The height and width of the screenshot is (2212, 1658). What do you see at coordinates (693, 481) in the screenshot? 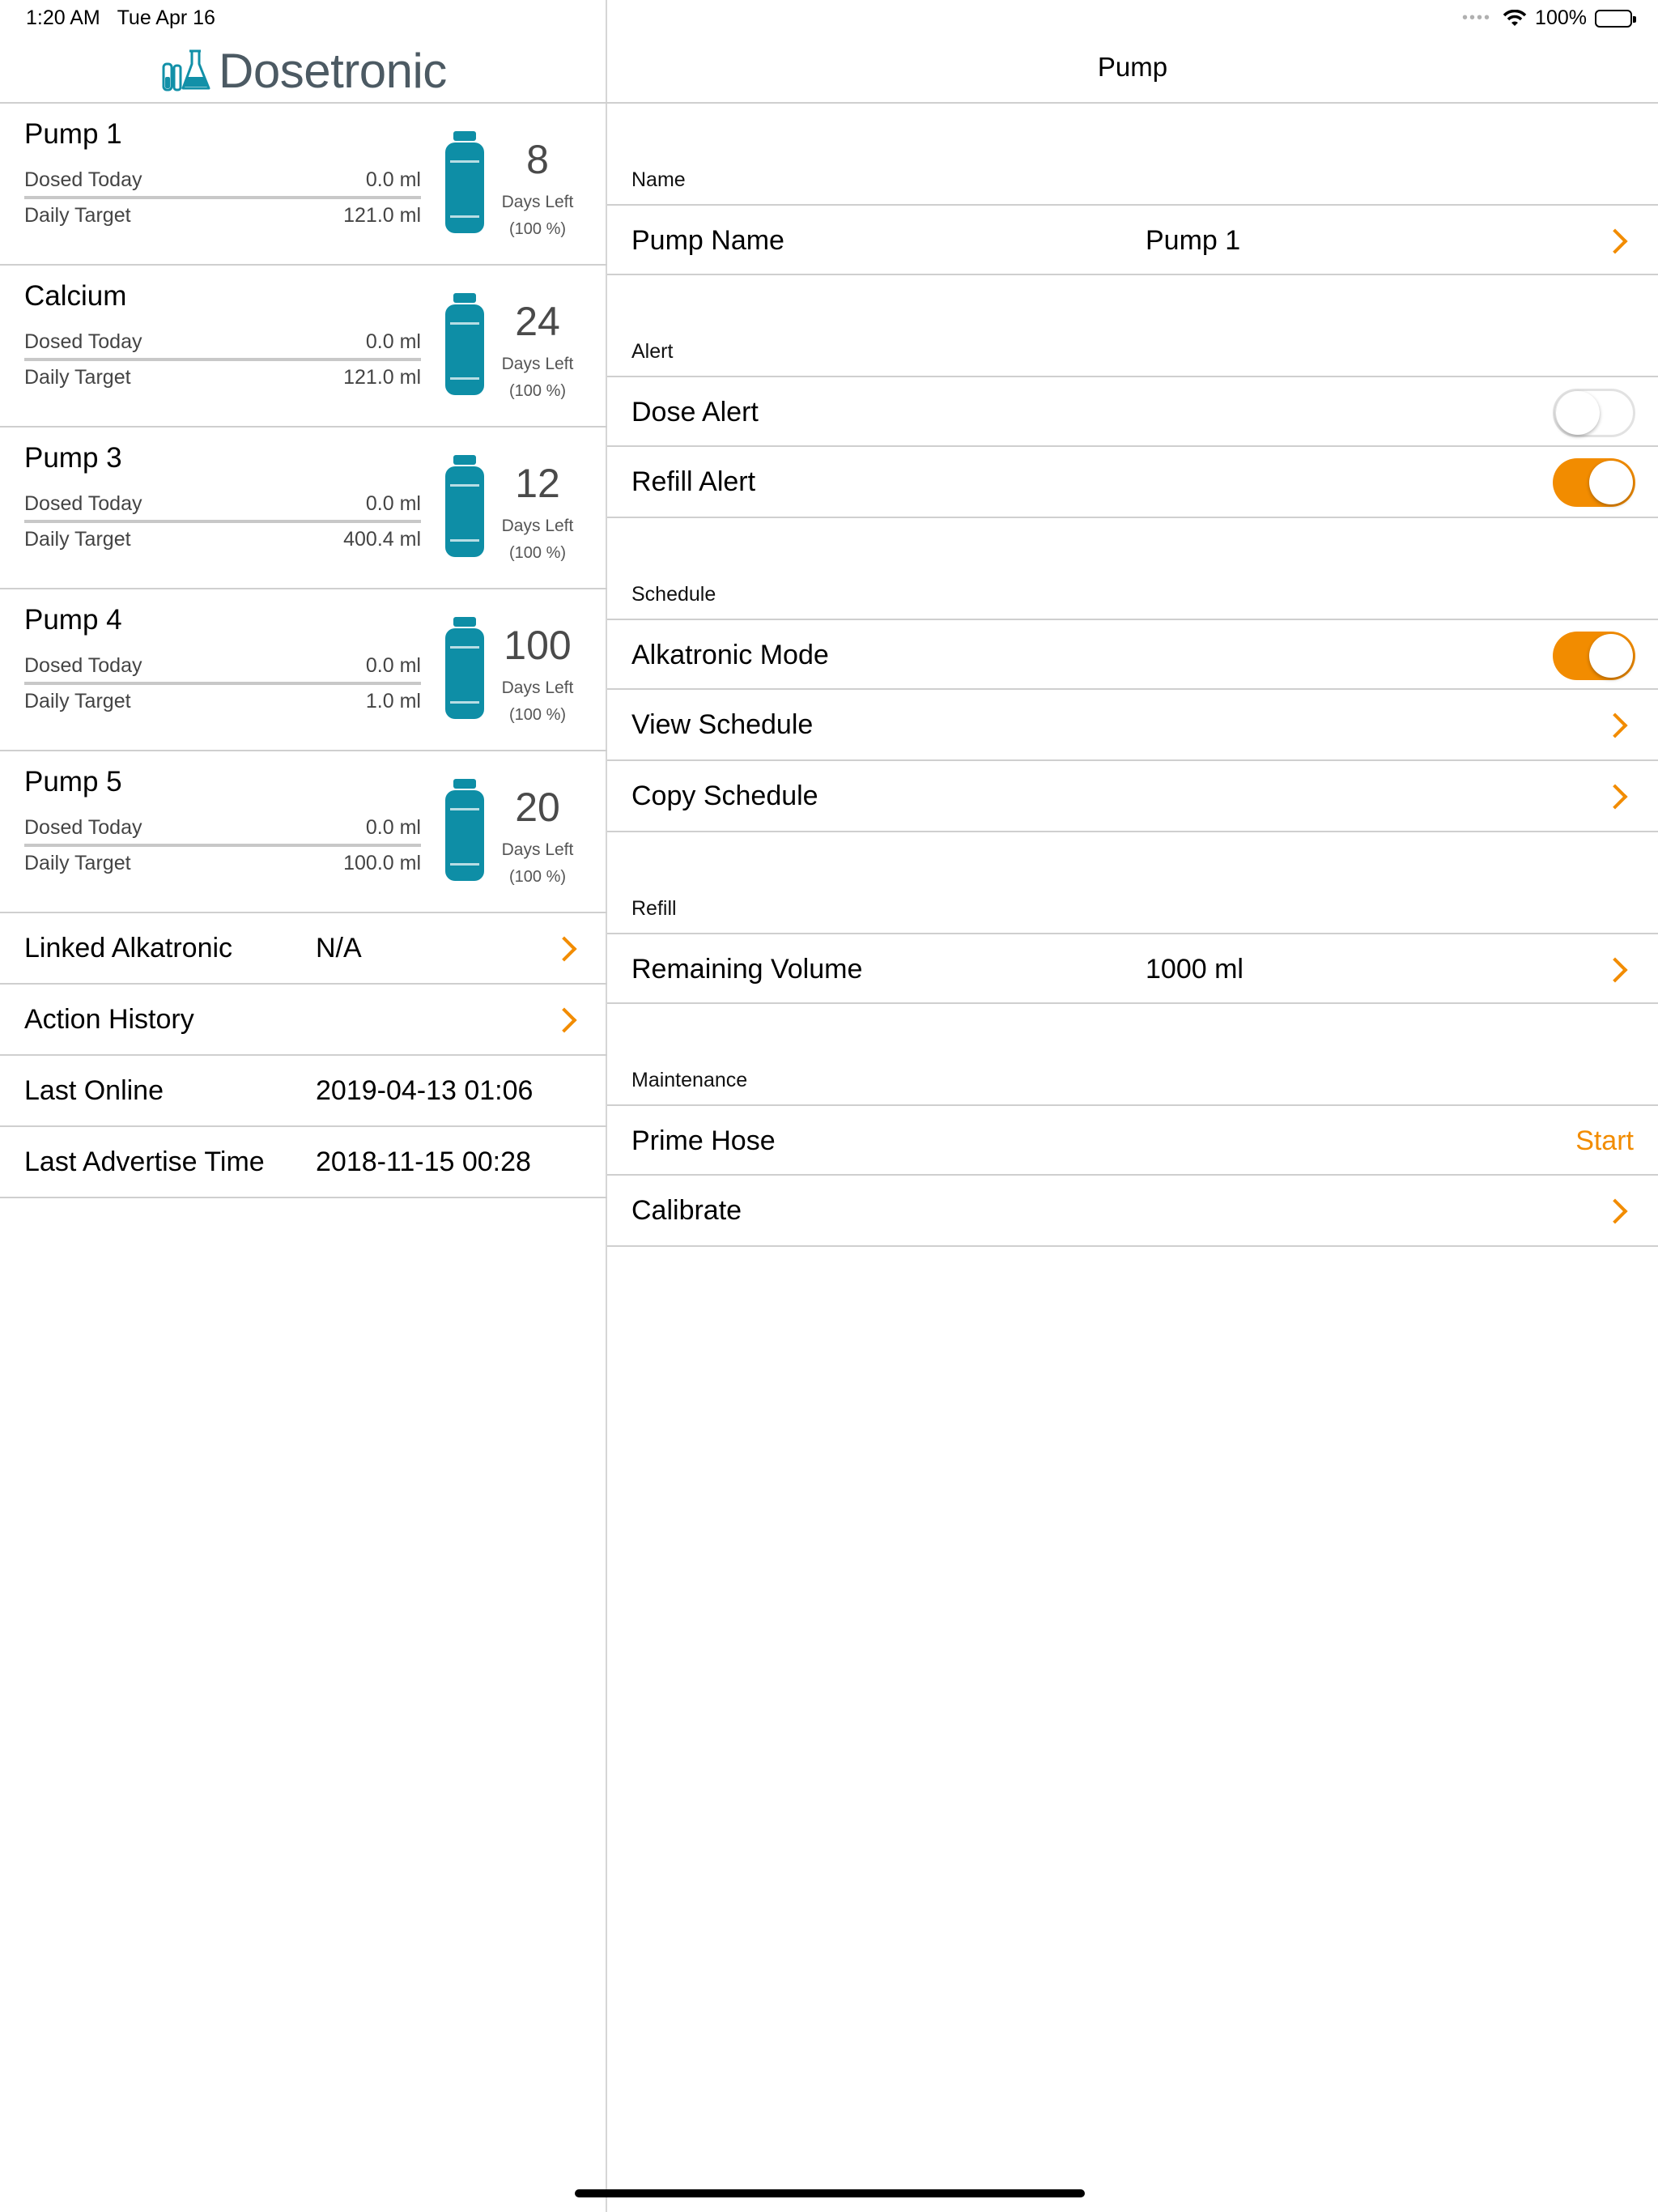
I see `refill-alert-label: Refill Alert` at bounding box center [693, 481].